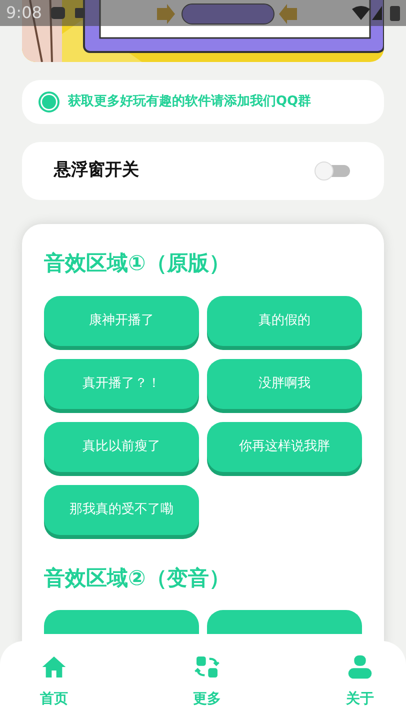 This screenshot has height=721, width=406. I want to click on section-title: 音效区域②（变音）, so click(137, 578).